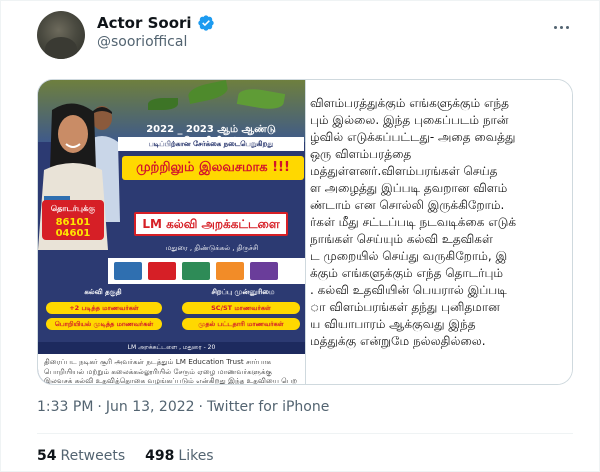 The image size is (600, 472). I want to click on likes-label: Likes, so click(196, 456).